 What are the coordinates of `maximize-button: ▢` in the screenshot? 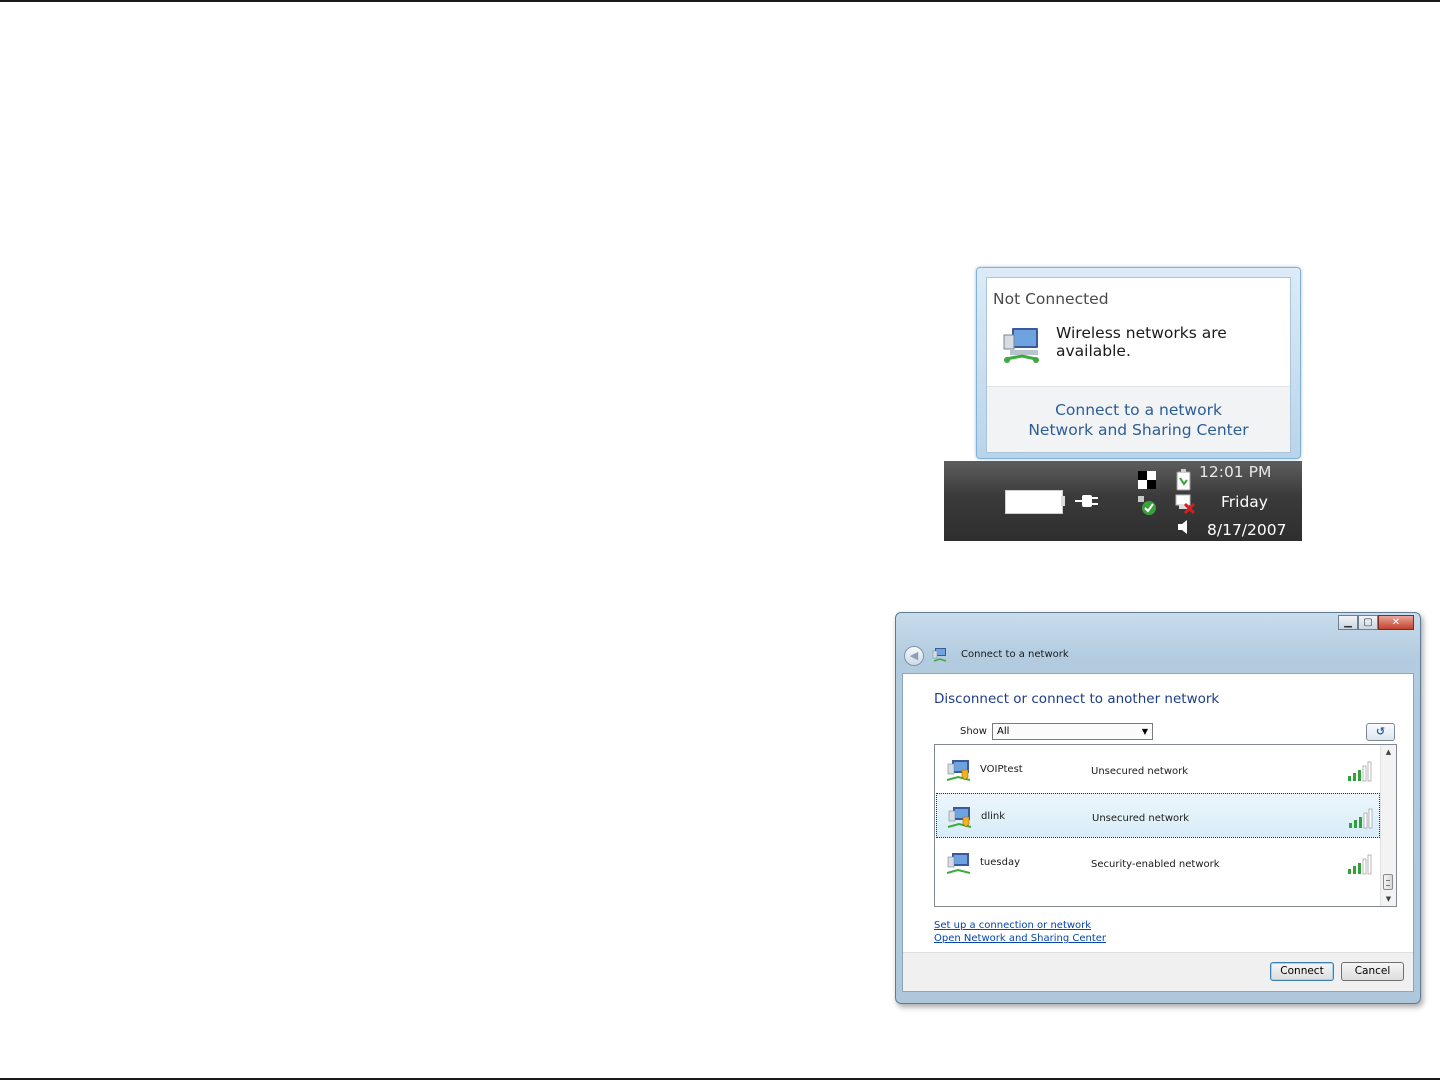 It's located at (1368, 622).